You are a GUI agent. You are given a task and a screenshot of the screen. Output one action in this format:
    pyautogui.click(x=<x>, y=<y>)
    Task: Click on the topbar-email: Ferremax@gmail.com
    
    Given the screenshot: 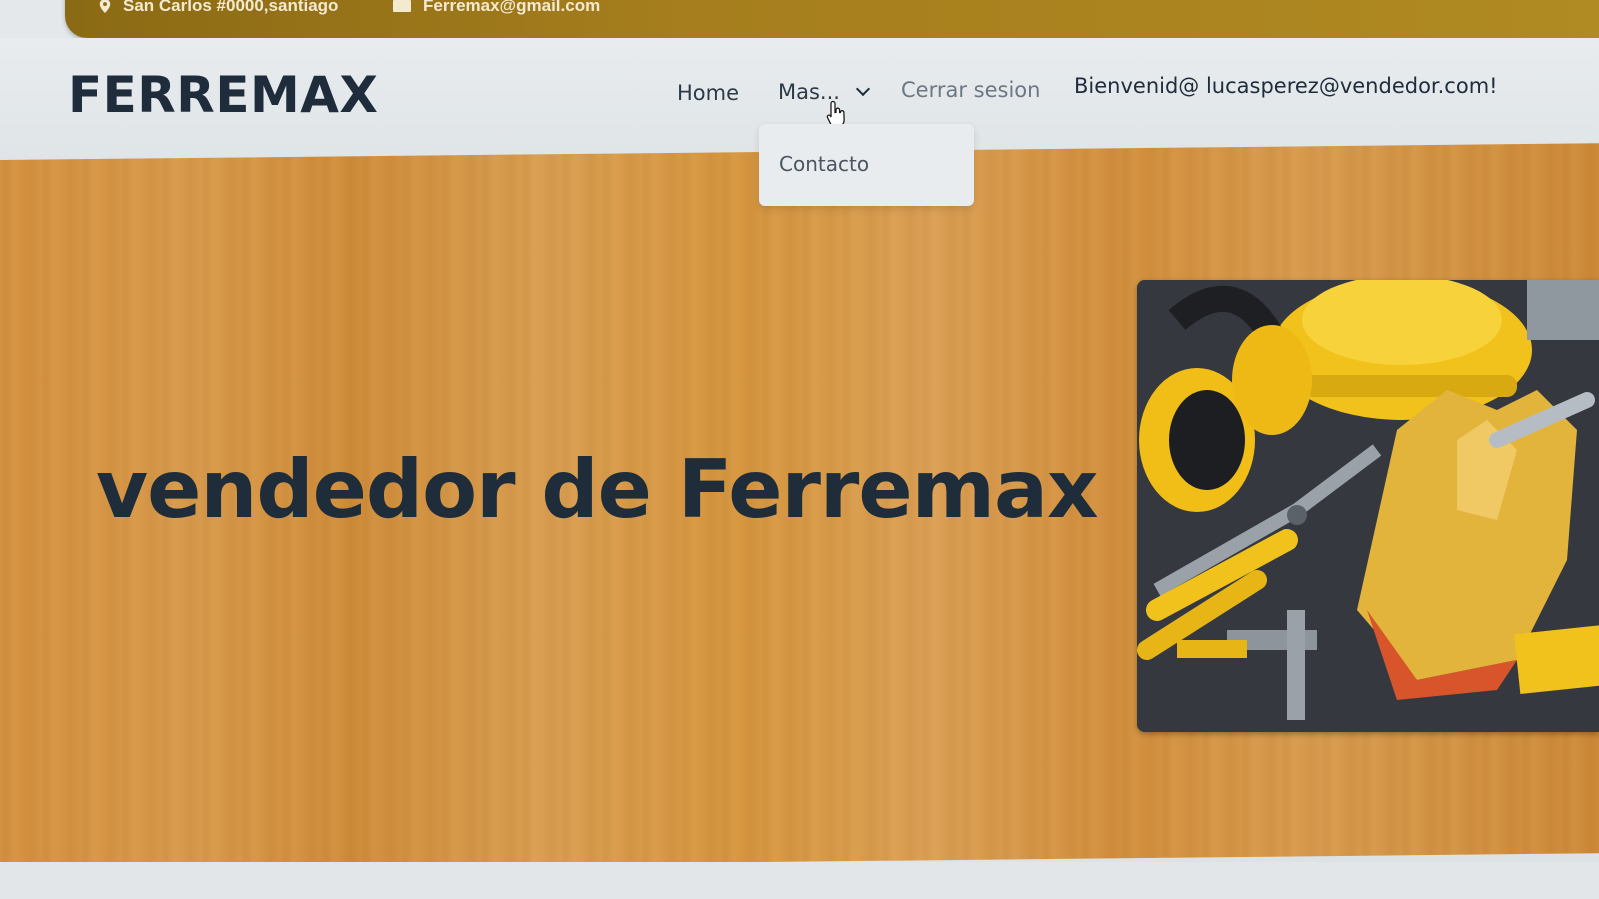 What is the action you would take?
    pyautogui.click(x=496, y=8)
    